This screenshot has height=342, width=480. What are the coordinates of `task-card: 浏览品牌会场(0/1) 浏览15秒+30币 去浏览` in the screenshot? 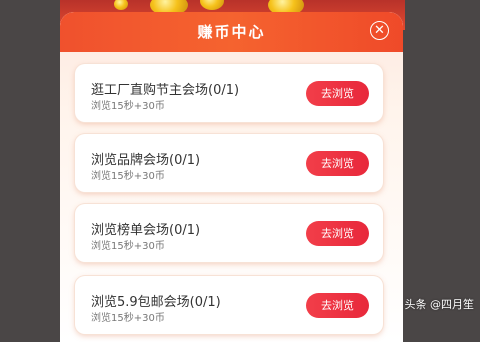 It's located at (229, 163).